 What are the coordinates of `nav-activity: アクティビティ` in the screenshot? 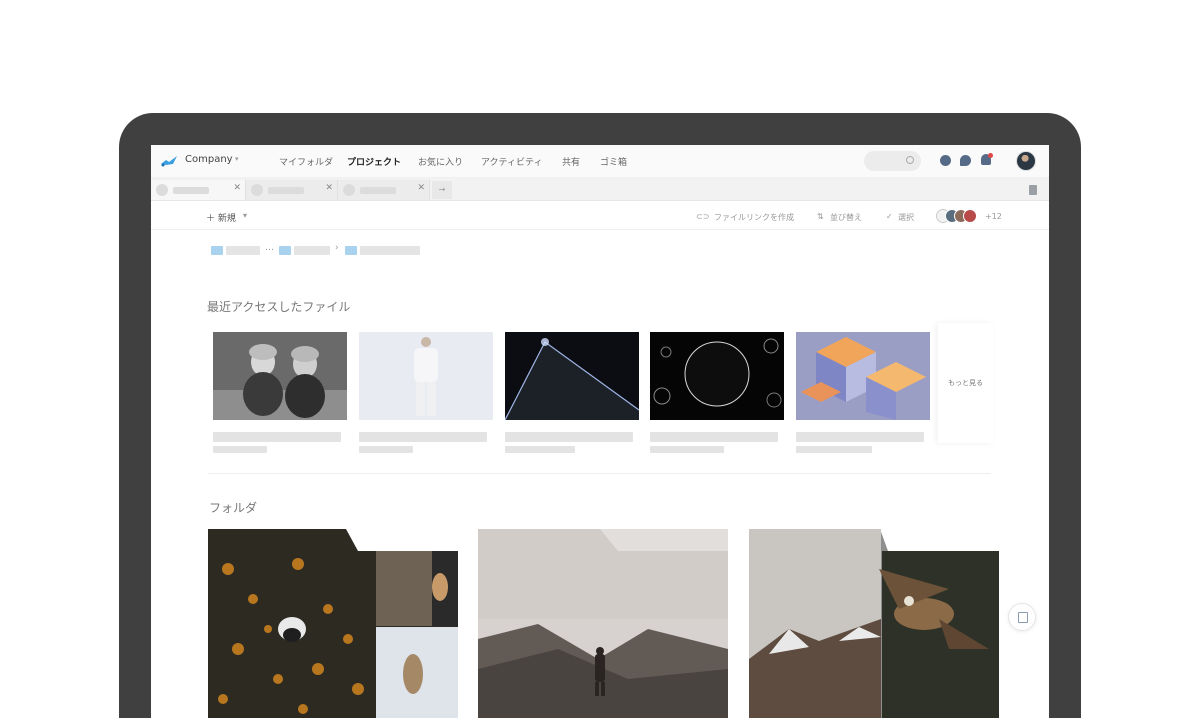 It's located at (511, 161).